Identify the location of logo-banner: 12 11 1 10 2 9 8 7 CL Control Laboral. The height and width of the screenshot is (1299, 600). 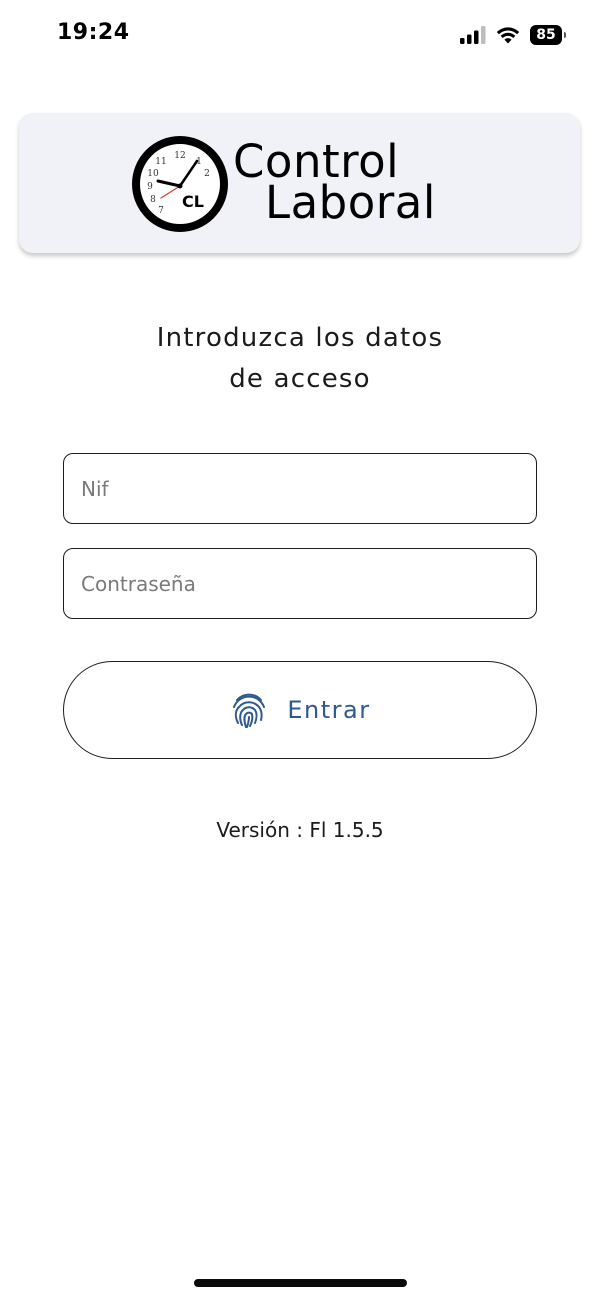
(299, 183).